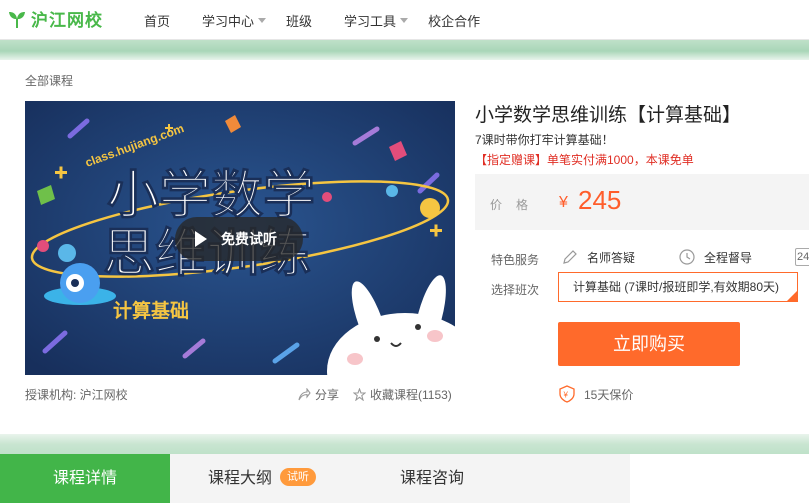 The height and width of the screenshot is (503, 809). I want to click on share-label: 分享, so click(327, 395).